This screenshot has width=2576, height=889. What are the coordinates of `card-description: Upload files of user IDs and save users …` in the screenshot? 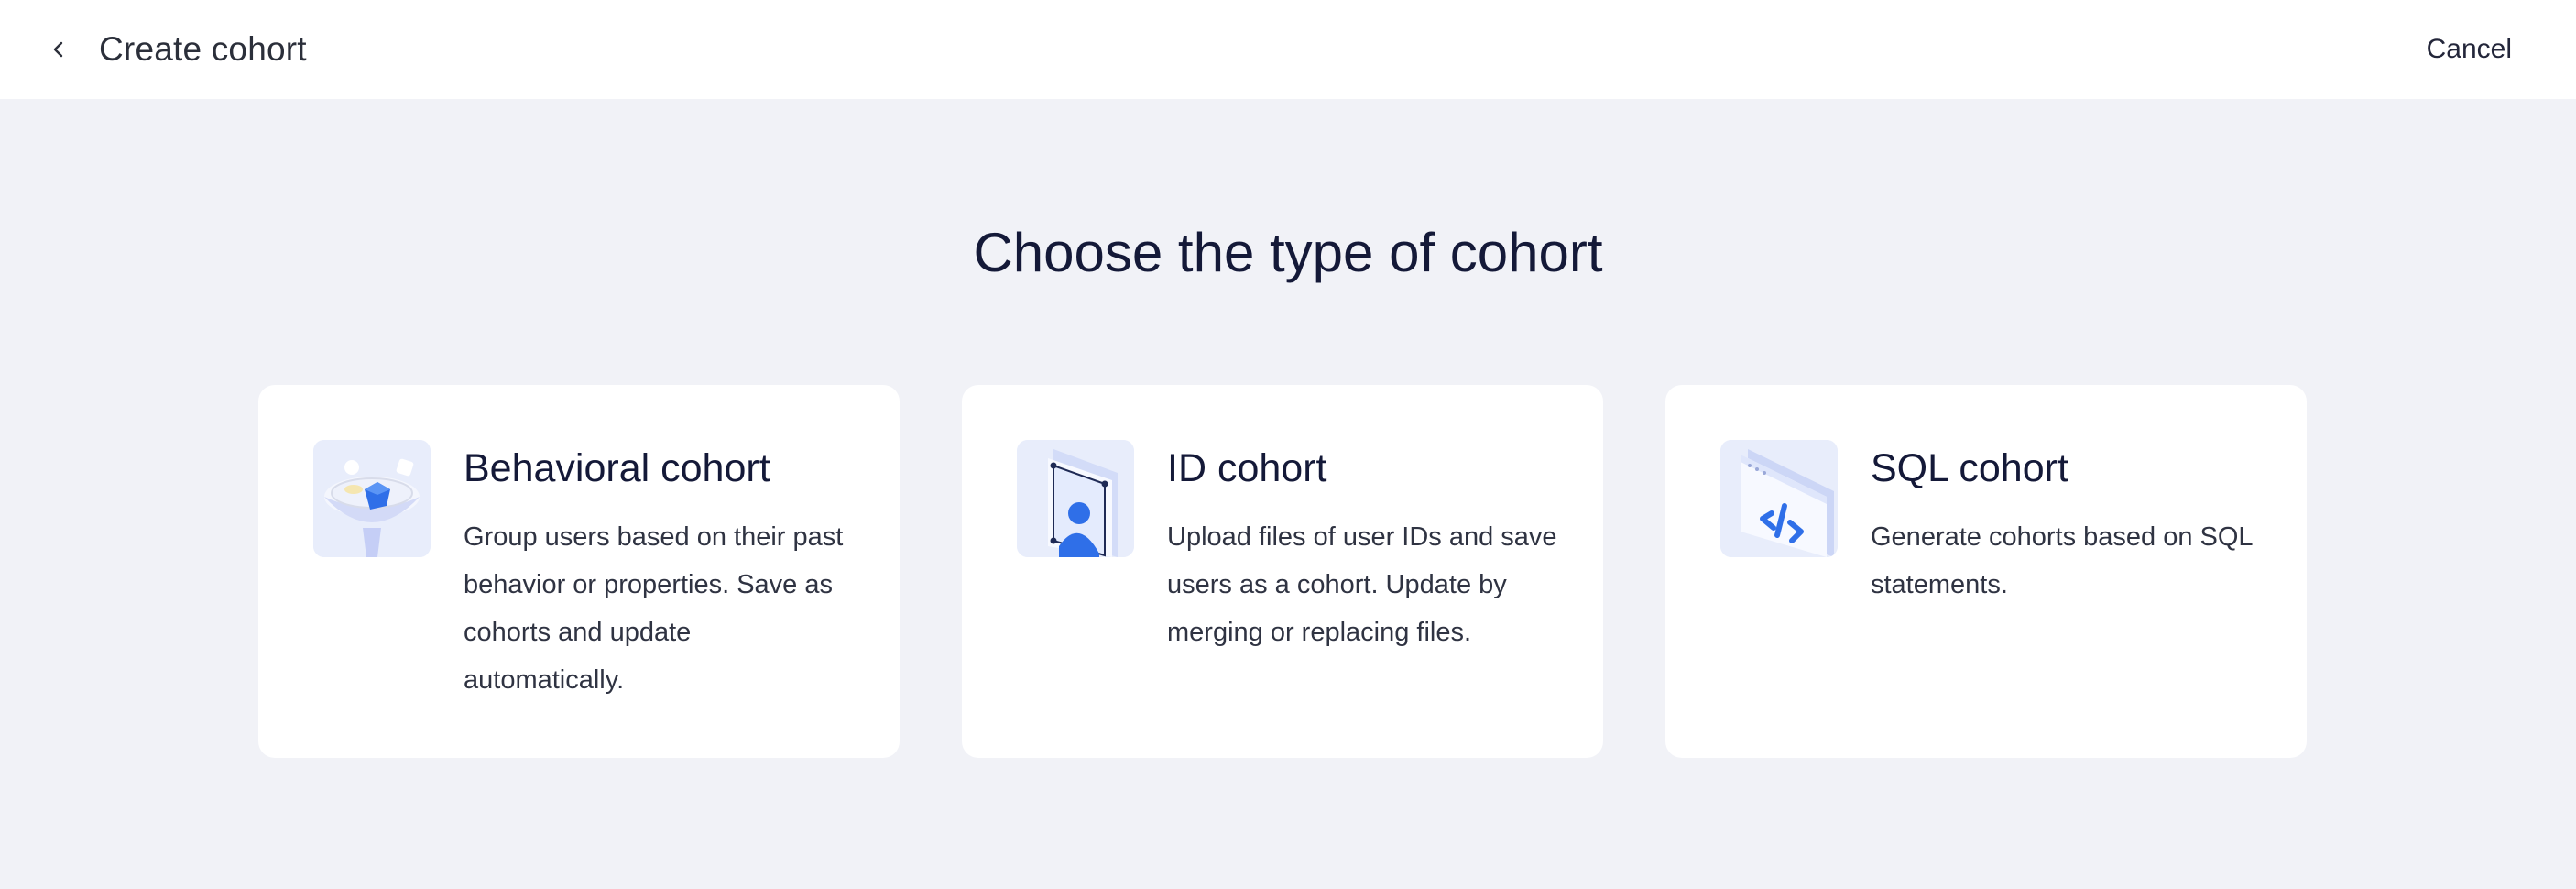 It's located at (1362, 584).